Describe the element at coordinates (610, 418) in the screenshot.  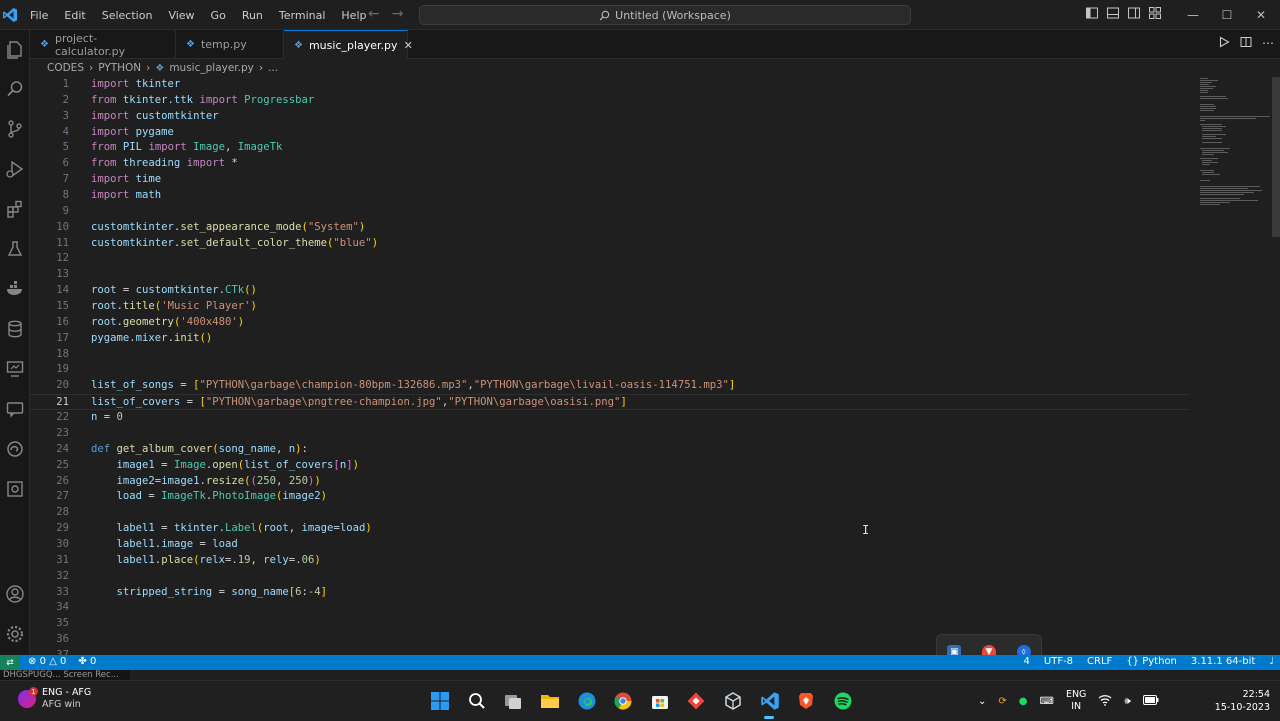
I see `code-line: 22 n = 0` at that location.